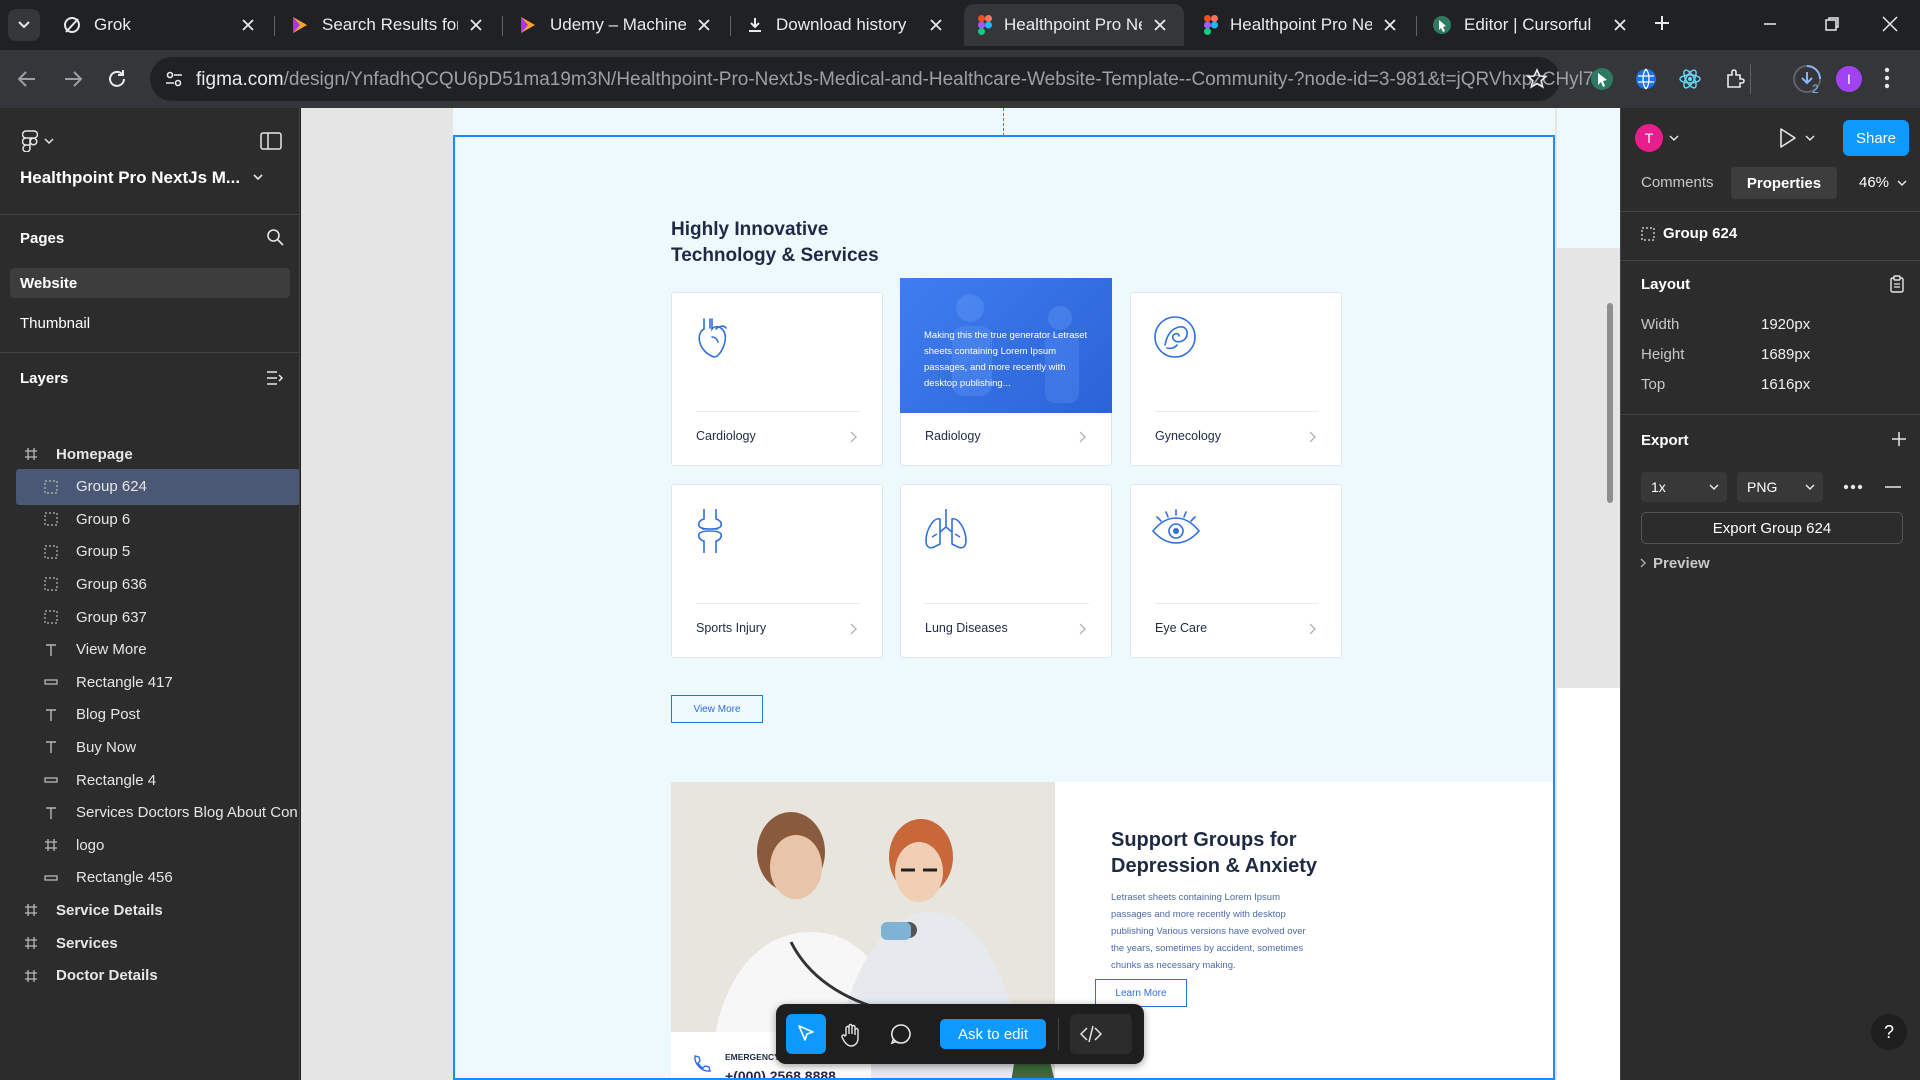  I want to click on react-devtools-icon, so click(1690, 79).